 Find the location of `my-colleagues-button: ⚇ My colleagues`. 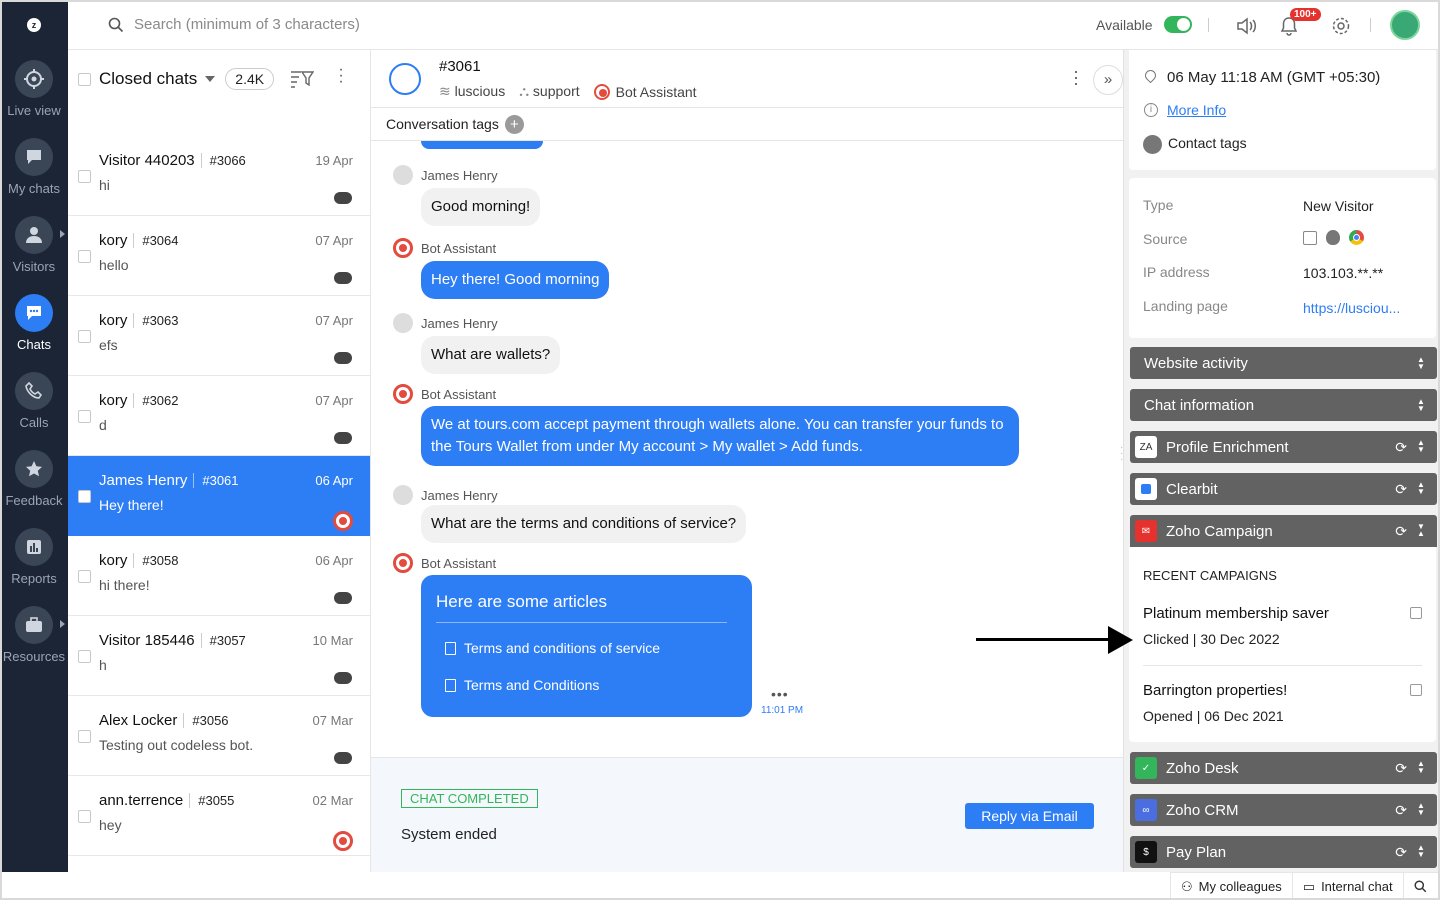

my-colleagues-button: ⚇ My colleagues is located at coordinates (1231, 886).